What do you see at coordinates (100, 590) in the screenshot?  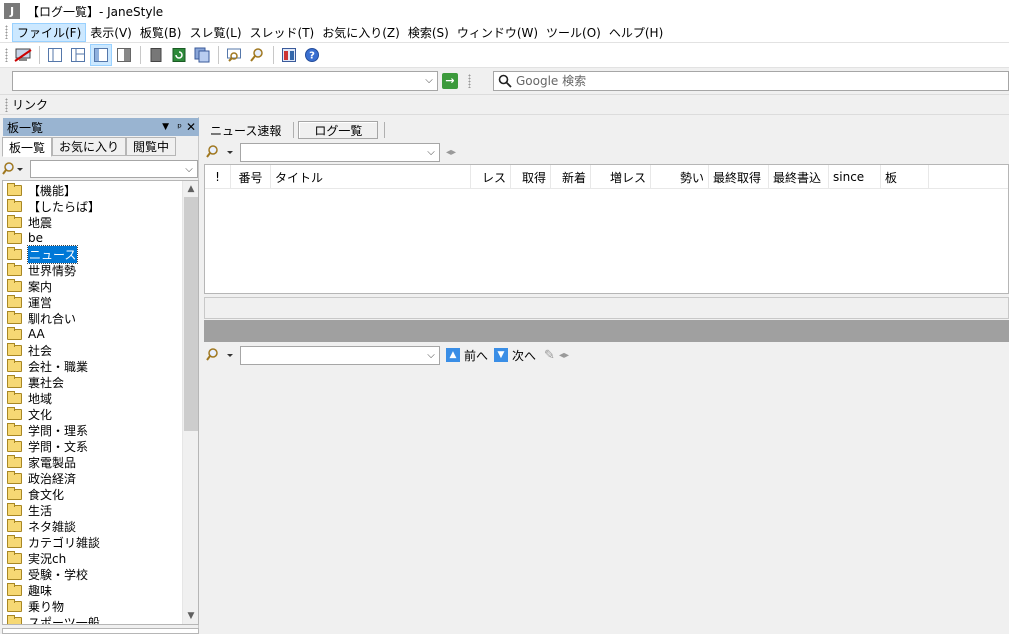 I see `tree-item: 趣味` at bounding box center [100, 590].